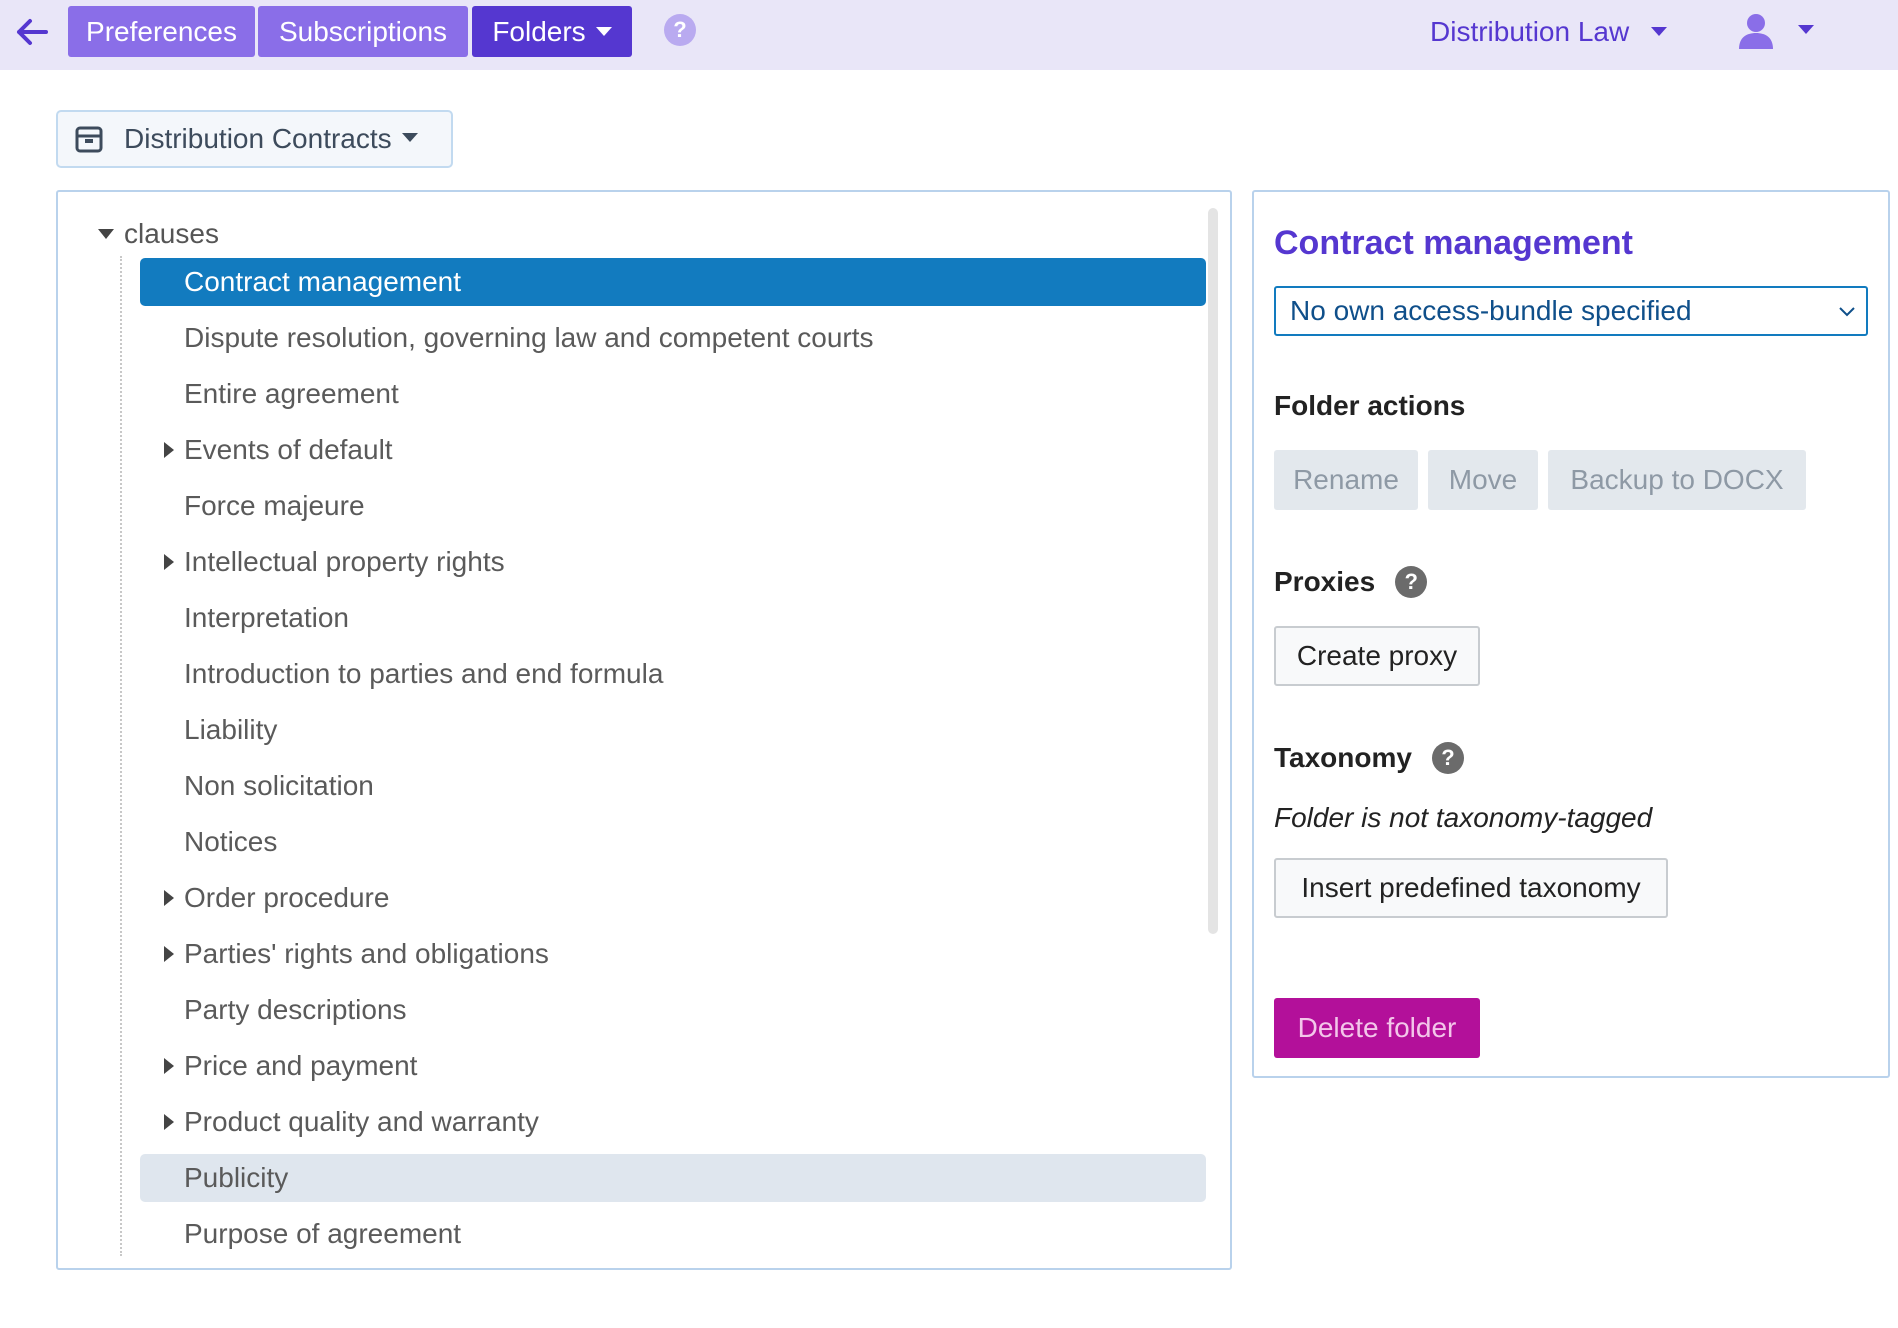  What do you see at coordinates (106, 233) in the screenshot?
I see `triangle-down-icon` at bounding box center [106, 233].